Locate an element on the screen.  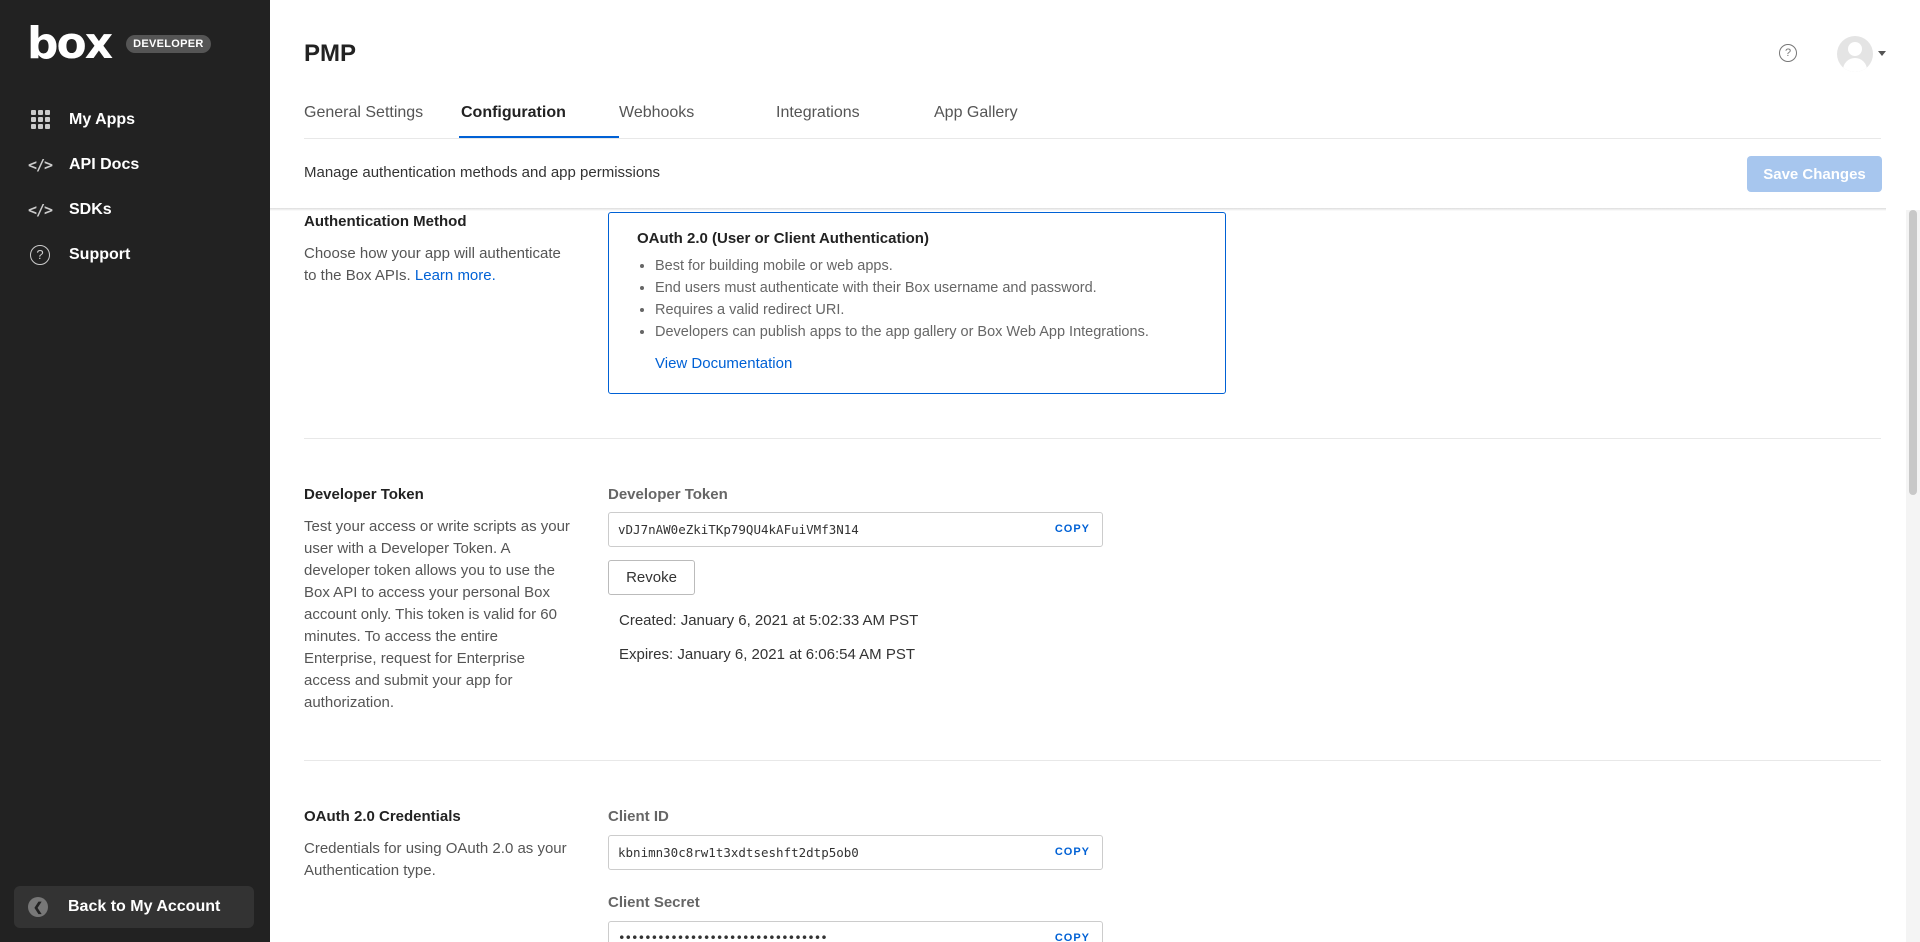
list-item: Requires a valid redirect URI. is located at coordinates (902, 310).